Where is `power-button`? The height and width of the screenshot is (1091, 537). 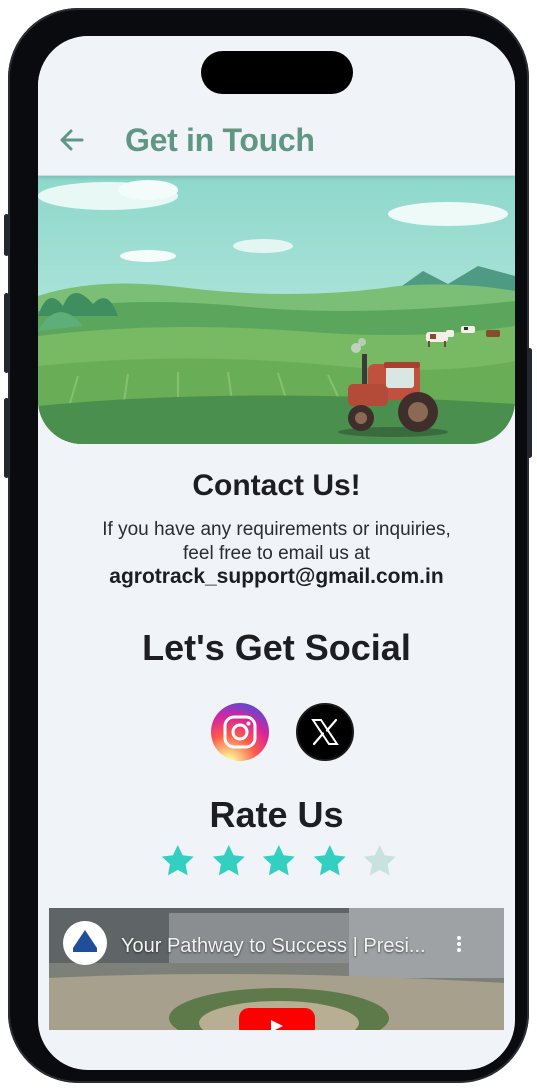
power-button is located at coordinates (529, 403).